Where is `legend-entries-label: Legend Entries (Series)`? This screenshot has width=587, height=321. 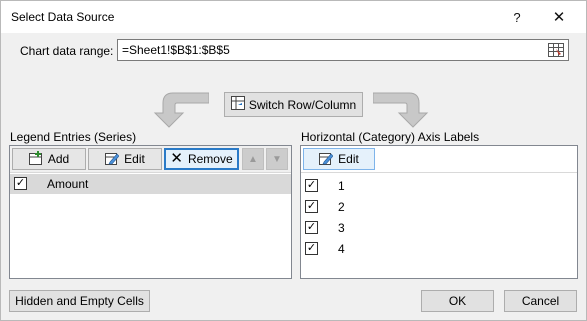 legend-entries-label: Legend Entries (Series) is located at coordinates (73, 137).